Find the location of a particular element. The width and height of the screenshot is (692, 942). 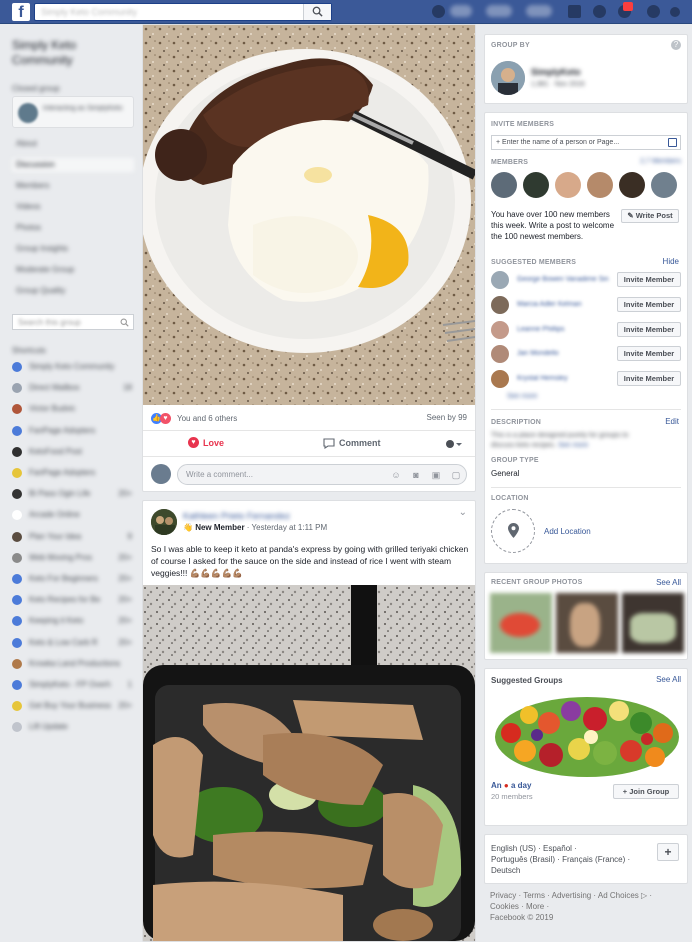

sidebar-item-group-quality: Group Quality is located at coordinates (73, 291).